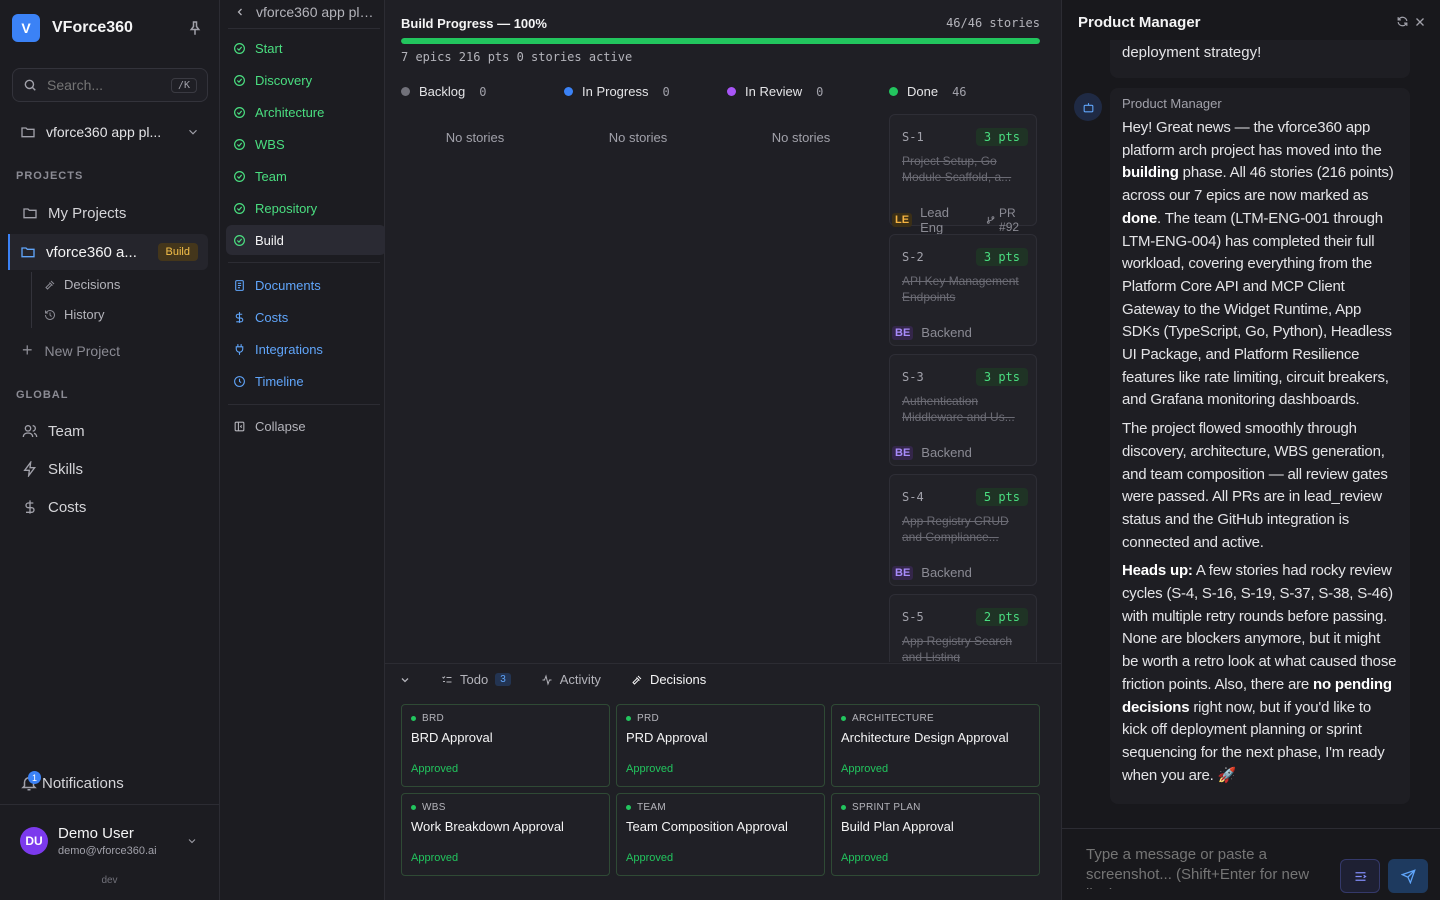 Image resolution: width=1440 pixels, height=900 pixels. Describe the element at coordinates (110, 213) in the screenshot. I see `nav-my-projects: My Projects` at that location.